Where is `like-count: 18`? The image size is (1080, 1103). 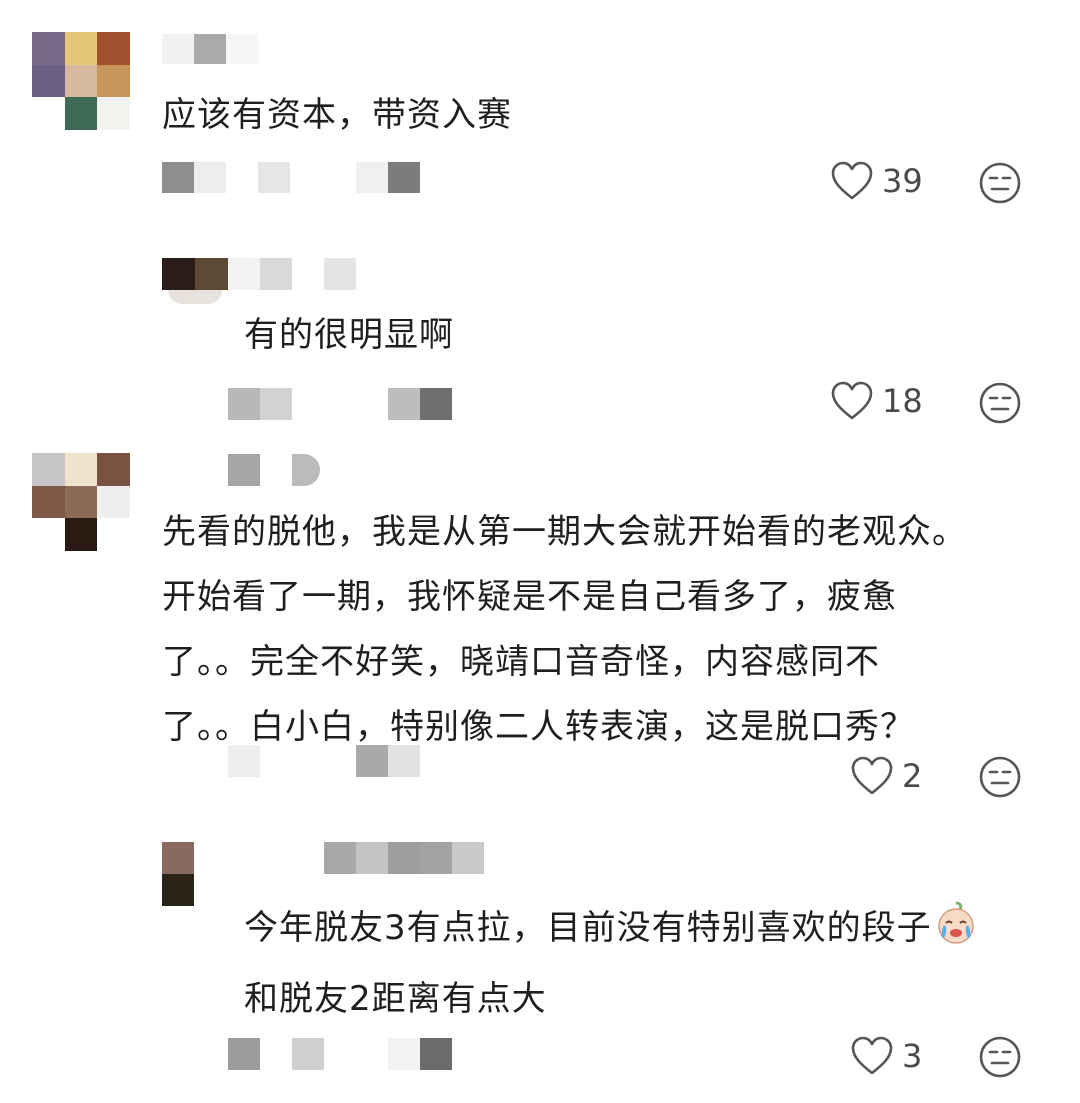
like-count: 18 is located at coordinates (902, 401).